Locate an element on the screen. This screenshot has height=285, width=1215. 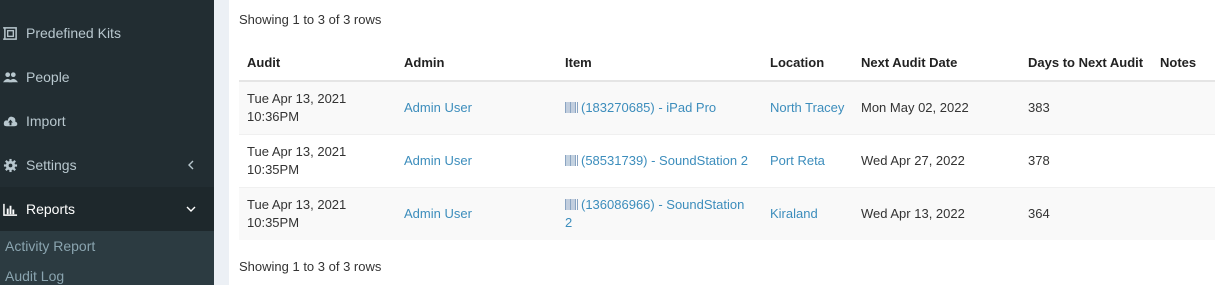
item-label: (183270685) - iPad Pro is located at coordinates (649, 107).